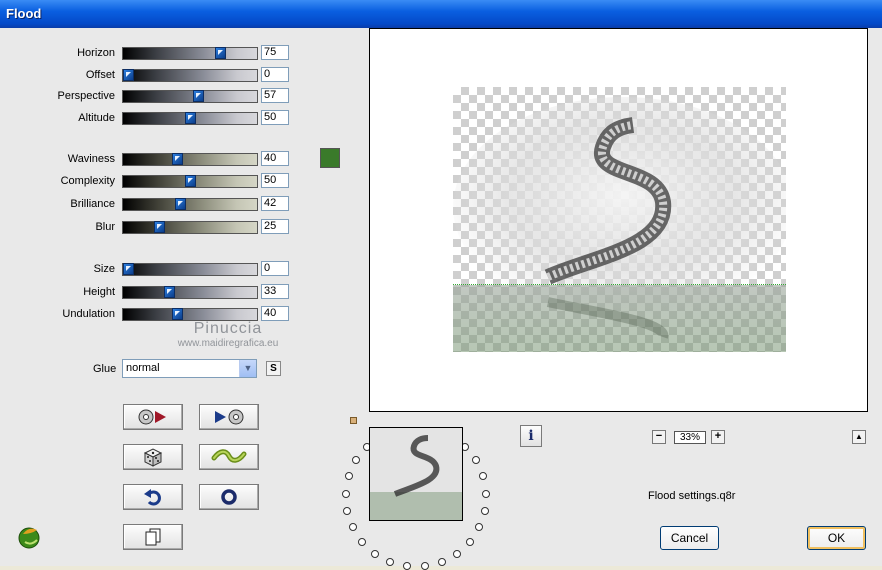  I want to click on perspective-slider, so click(190, 96).